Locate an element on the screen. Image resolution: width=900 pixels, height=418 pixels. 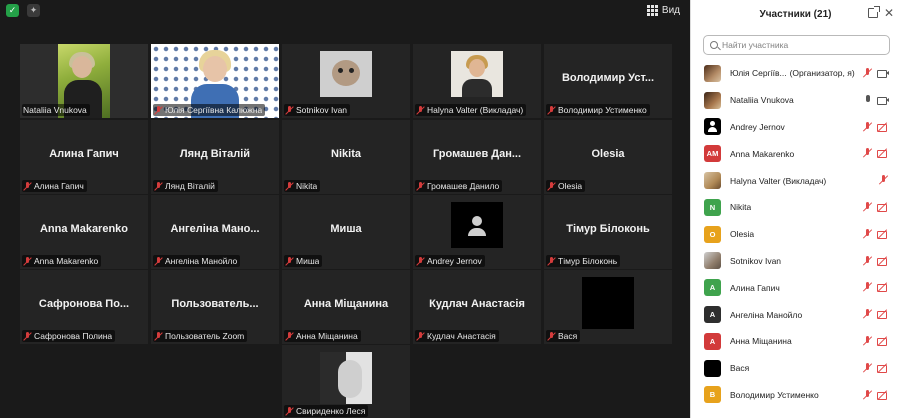
sparkle-icon: ✦ is located at coordinates (33, 10).